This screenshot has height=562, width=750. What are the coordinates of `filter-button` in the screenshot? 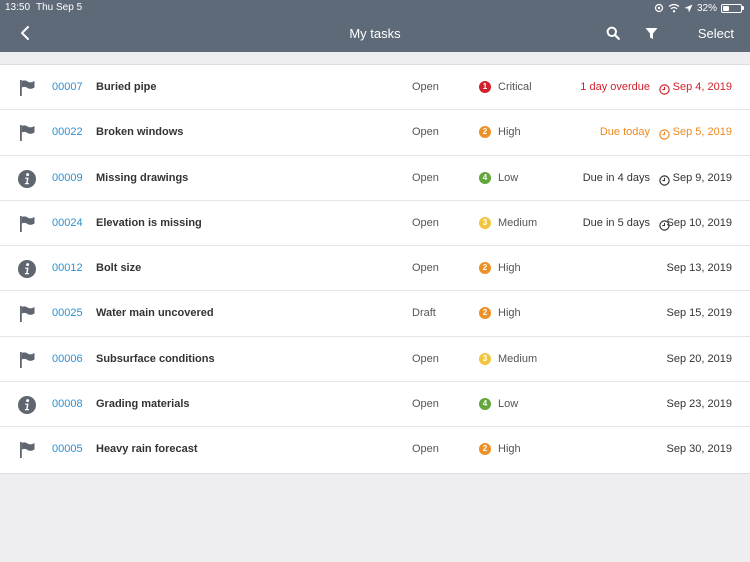 It's located at (651, 33).